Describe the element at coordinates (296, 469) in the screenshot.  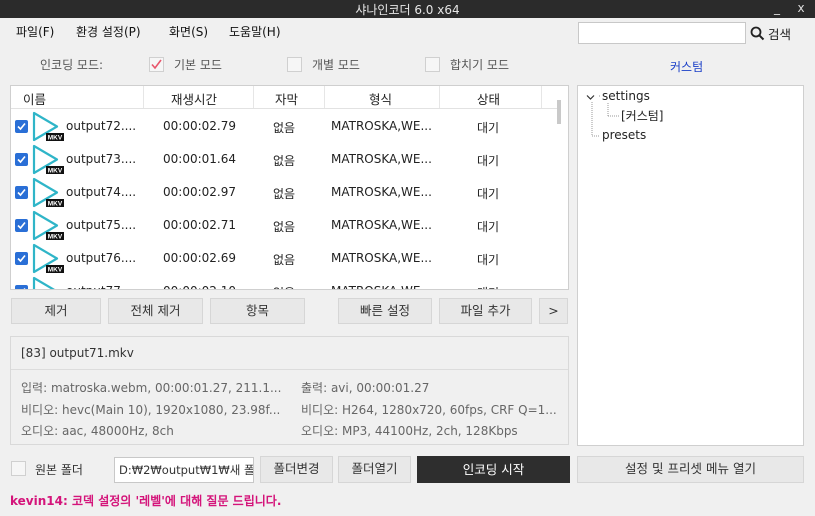
I see `change-folder-button: 폴더변경` at that location.